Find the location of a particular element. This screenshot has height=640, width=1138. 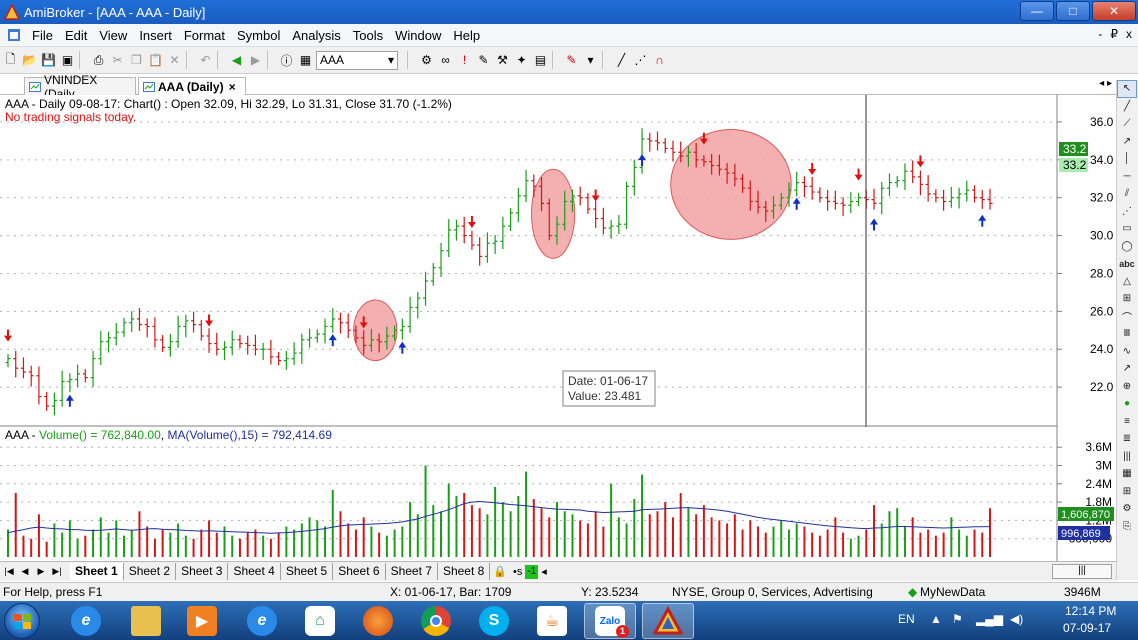

globe-icon: ● is located at coordinates (1127, 404).